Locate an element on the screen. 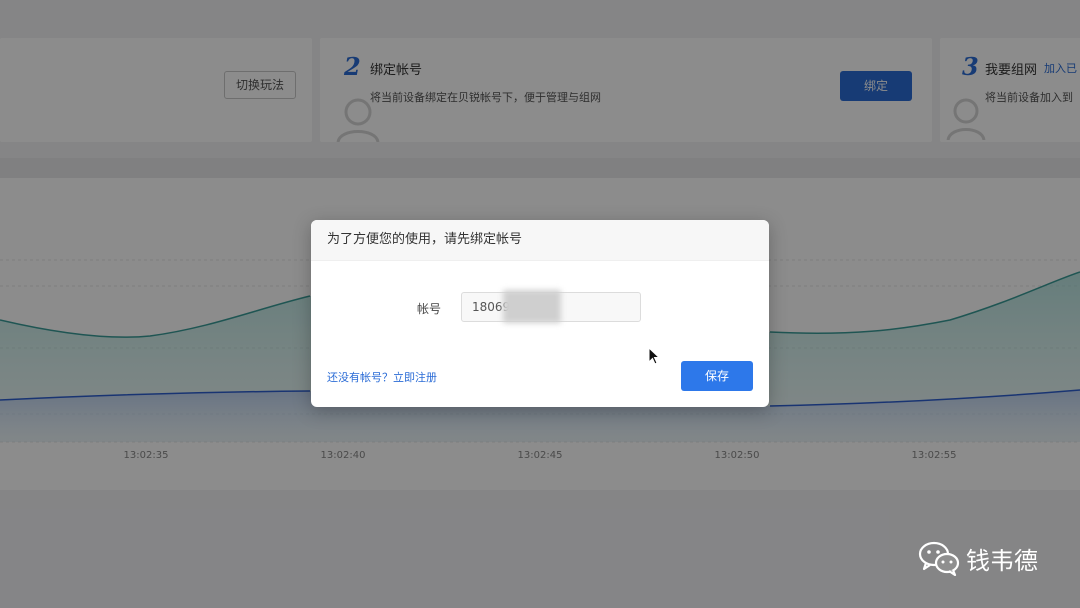 The width and height of the screenshot is (1080, 608). mouse-cursor-icon is located at coordinates (654, 356).